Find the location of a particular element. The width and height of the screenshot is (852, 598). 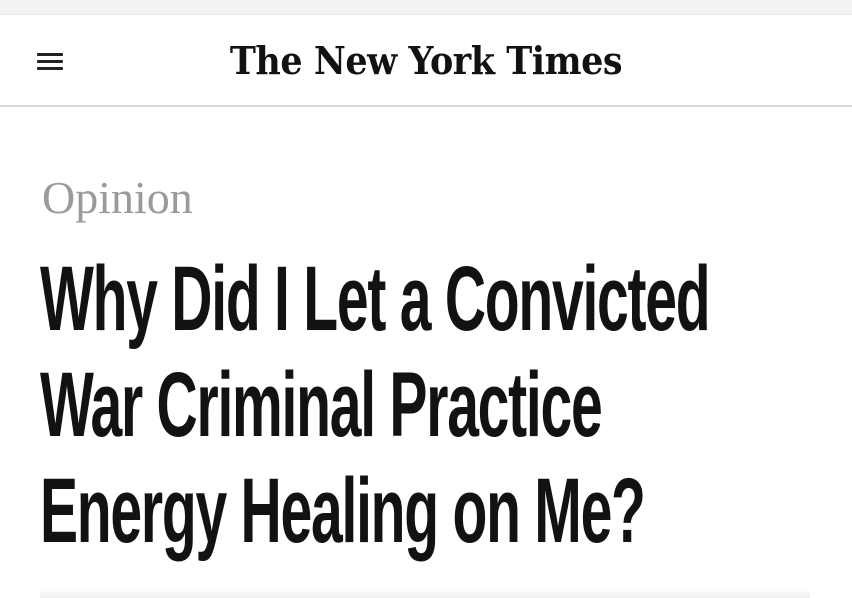

site-logo: The New York Times is located at coordinates (426, 61).